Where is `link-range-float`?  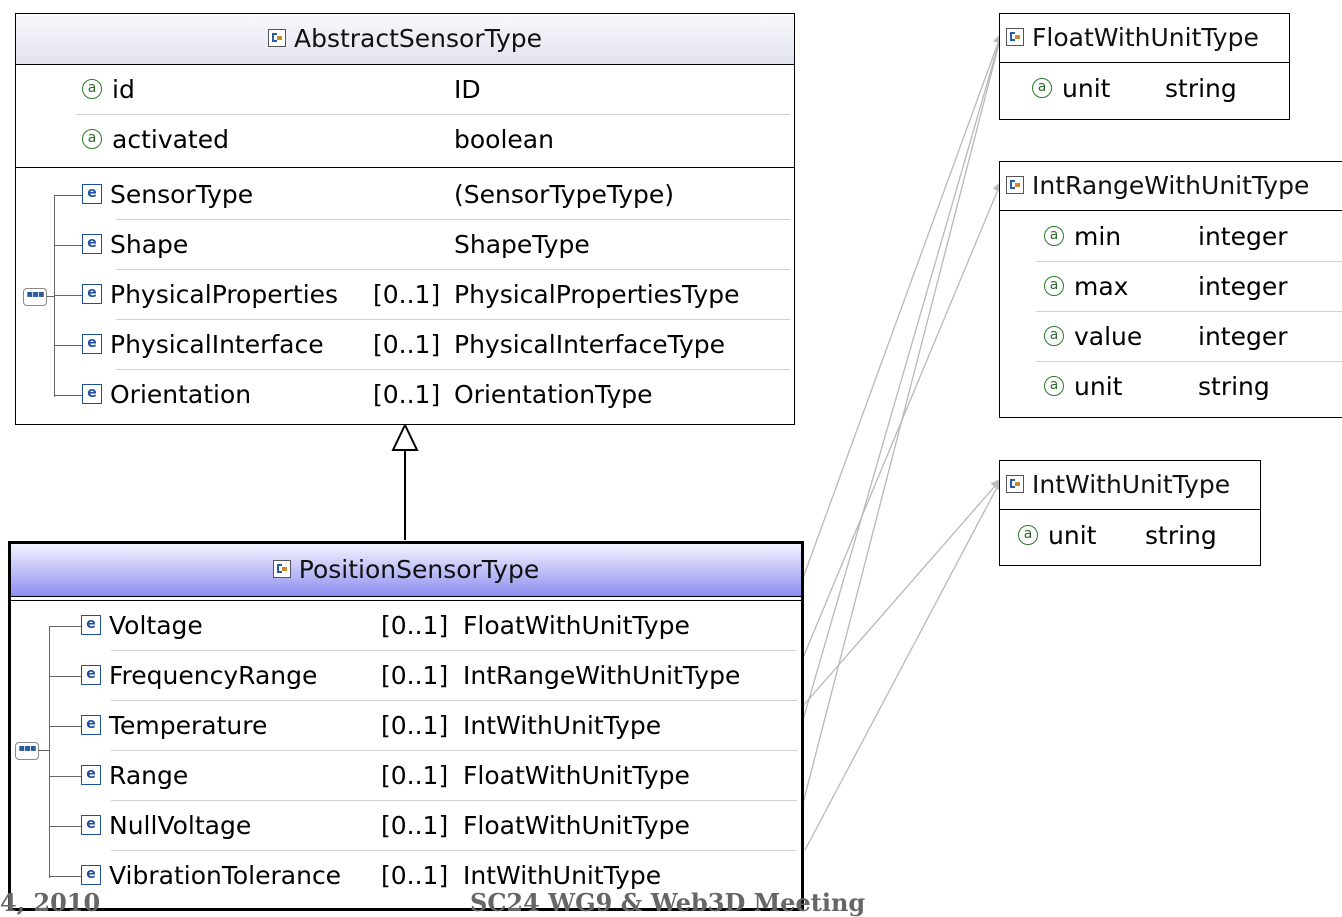 link-range-float is located at coordinates (896, 398).